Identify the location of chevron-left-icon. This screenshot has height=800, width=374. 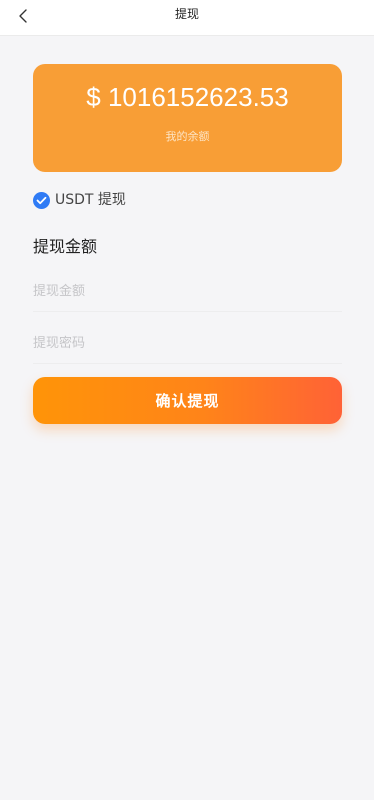
(23, 18).